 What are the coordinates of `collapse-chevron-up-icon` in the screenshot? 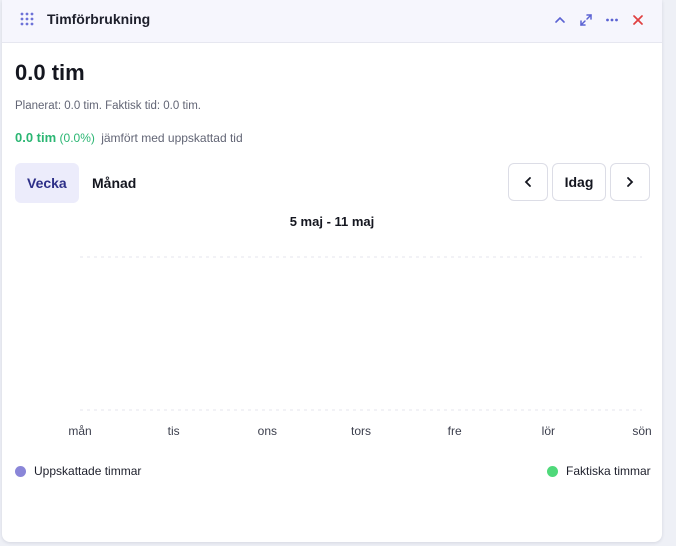 It's located at (560, 20).